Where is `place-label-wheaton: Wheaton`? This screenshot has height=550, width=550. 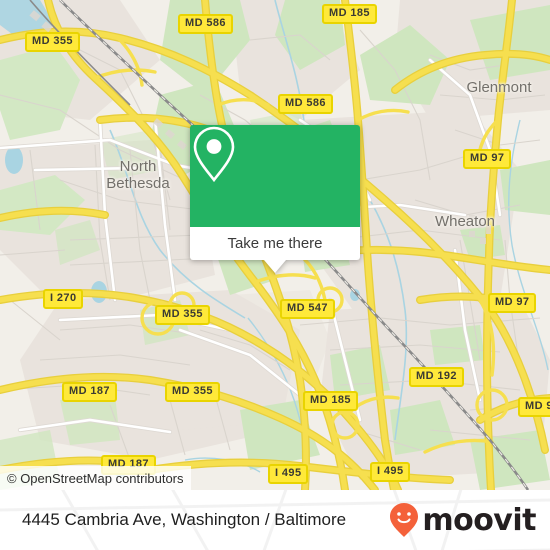 place-label-wheaton: Wheaton is located at coordinates (465, 221).